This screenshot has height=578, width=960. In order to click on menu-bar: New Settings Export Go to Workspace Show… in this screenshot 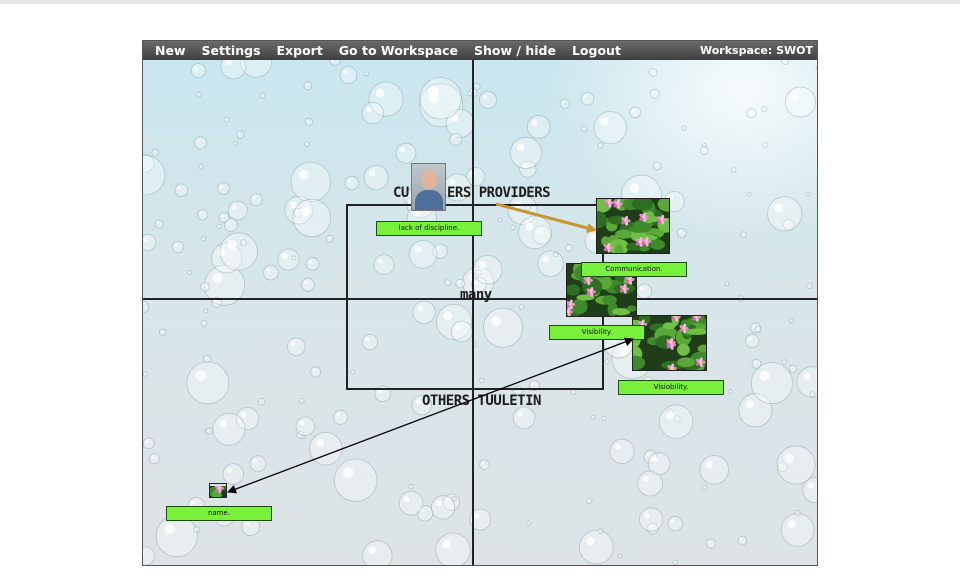, I will do `click(480, 50)`.